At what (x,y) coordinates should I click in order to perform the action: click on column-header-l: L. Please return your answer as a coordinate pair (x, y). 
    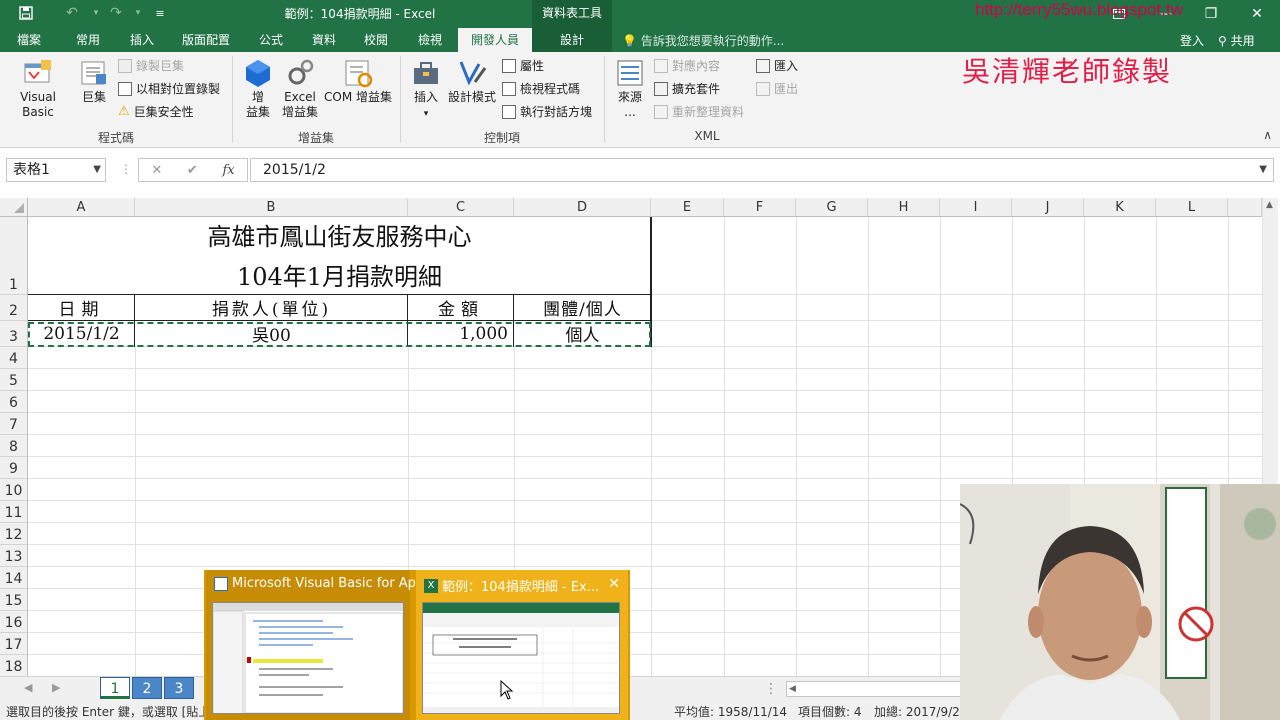
    Looking at the image, I should click on (1192, 207).